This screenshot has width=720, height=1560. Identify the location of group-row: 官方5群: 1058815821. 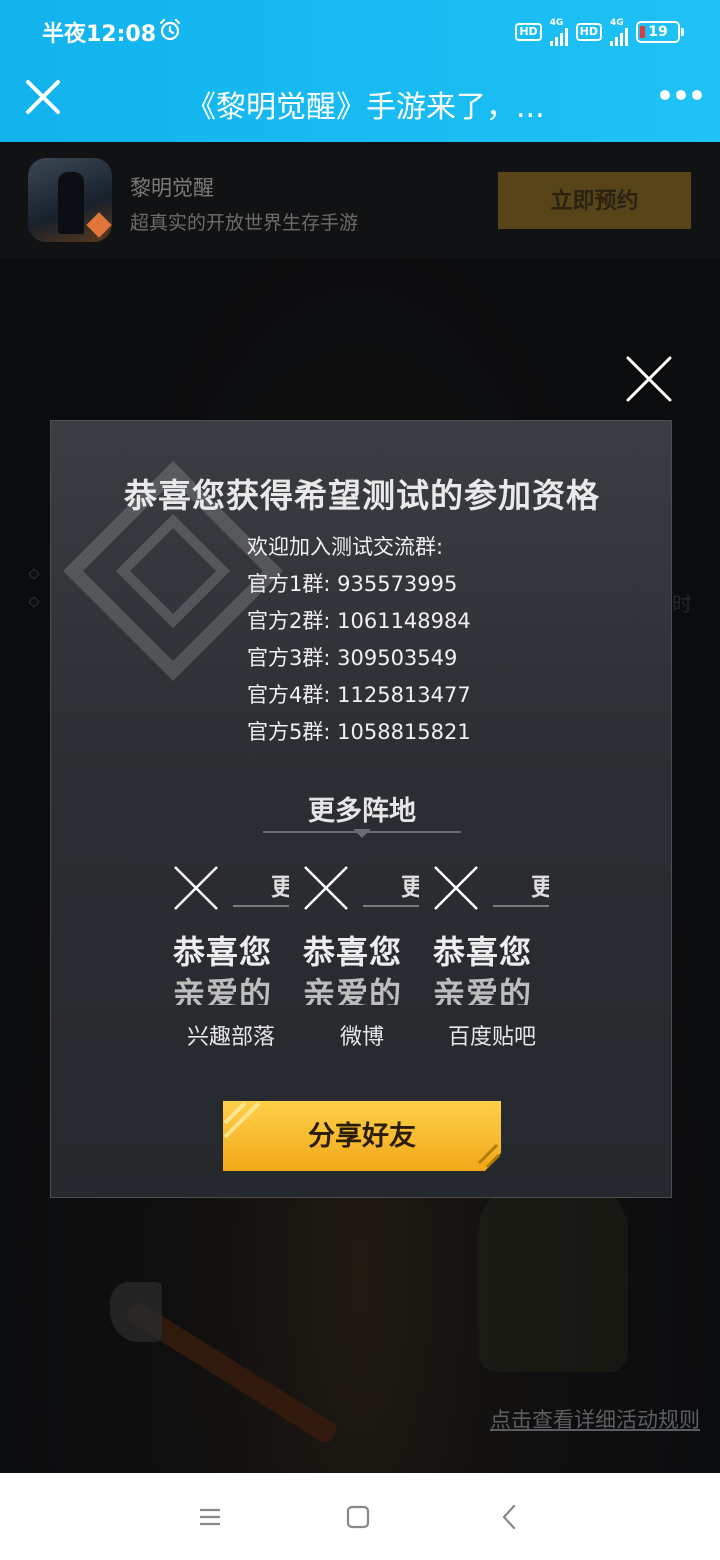
(359, 732).